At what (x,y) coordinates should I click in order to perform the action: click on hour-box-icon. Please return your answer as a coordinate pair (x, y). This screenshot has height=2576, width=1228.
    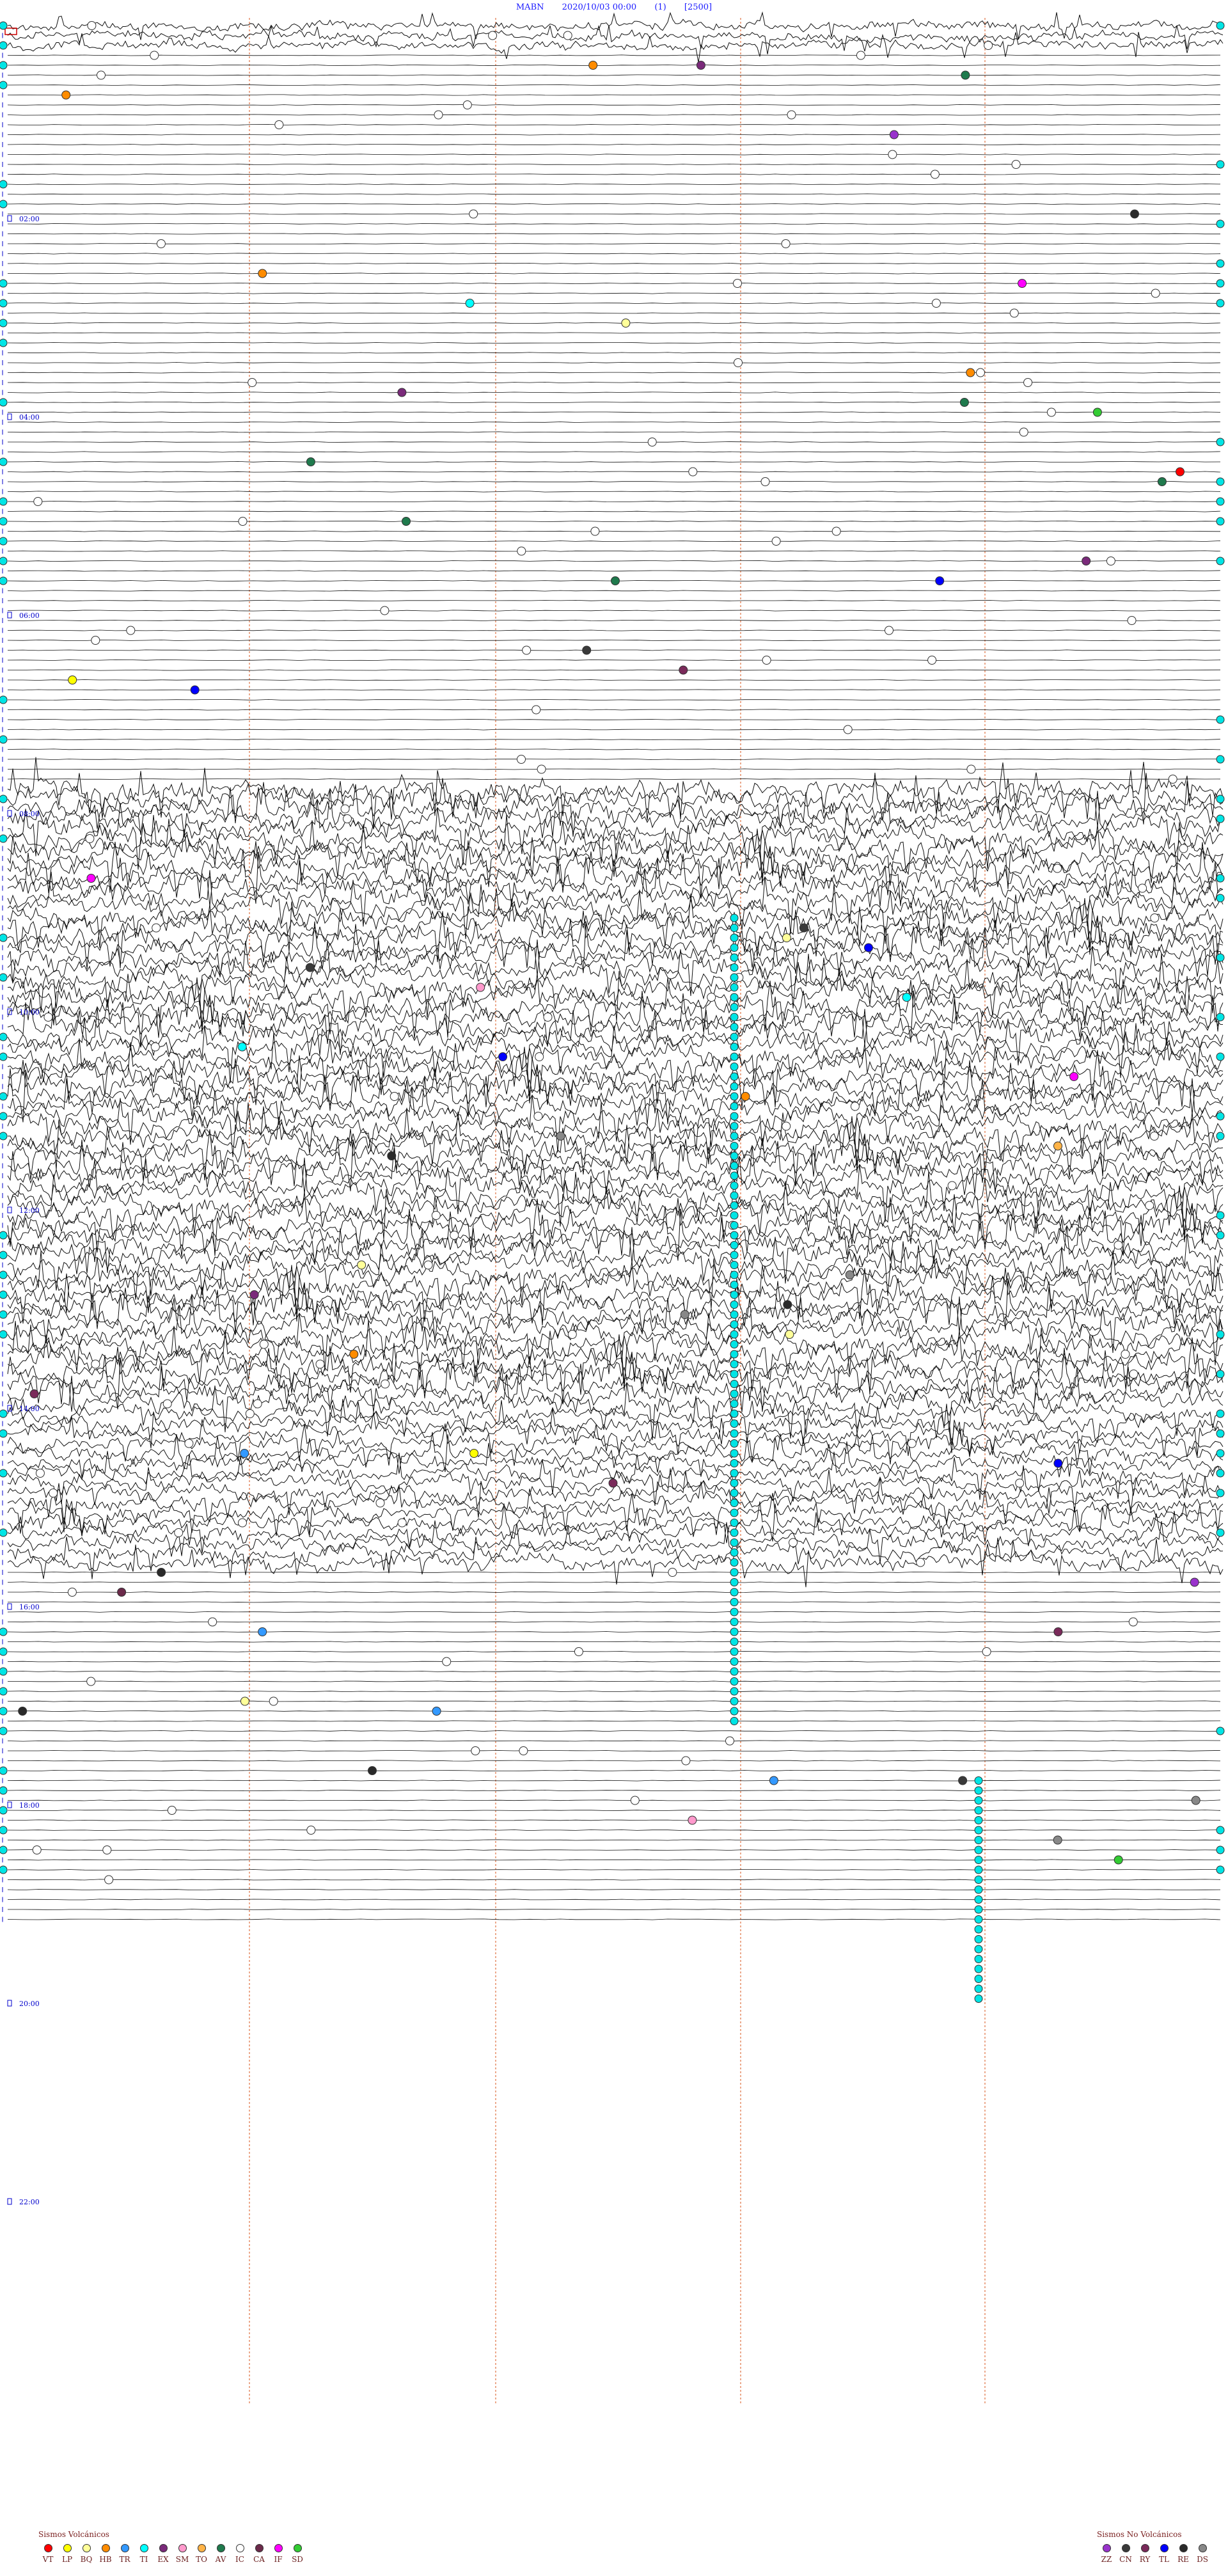
    Looking at the image, I should click on (9, 1606).